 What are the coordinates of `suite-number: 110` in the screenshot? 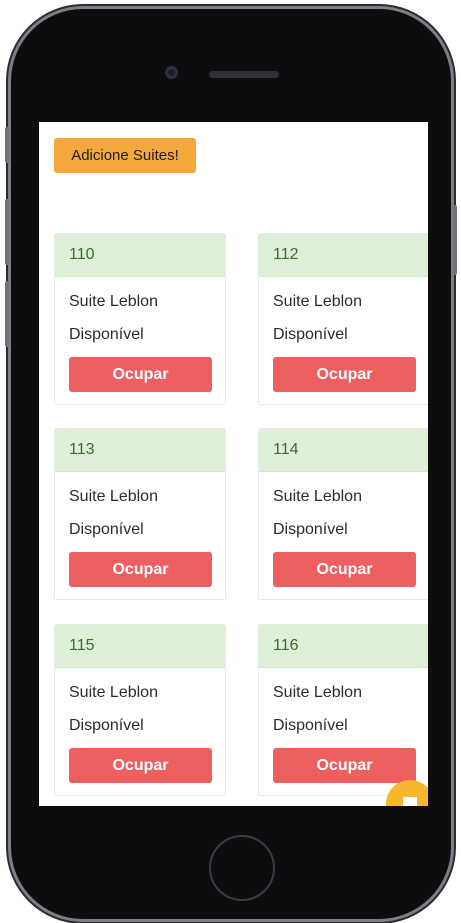 It's located at (140, 255).